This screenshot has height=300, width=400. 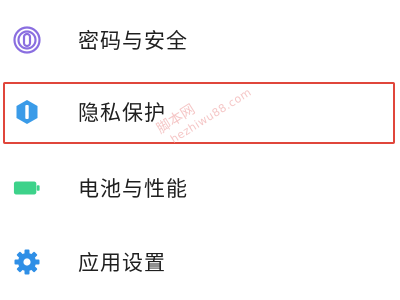 I want to click on settings-item-label: 电池与性能, so click(x=133, y=189).